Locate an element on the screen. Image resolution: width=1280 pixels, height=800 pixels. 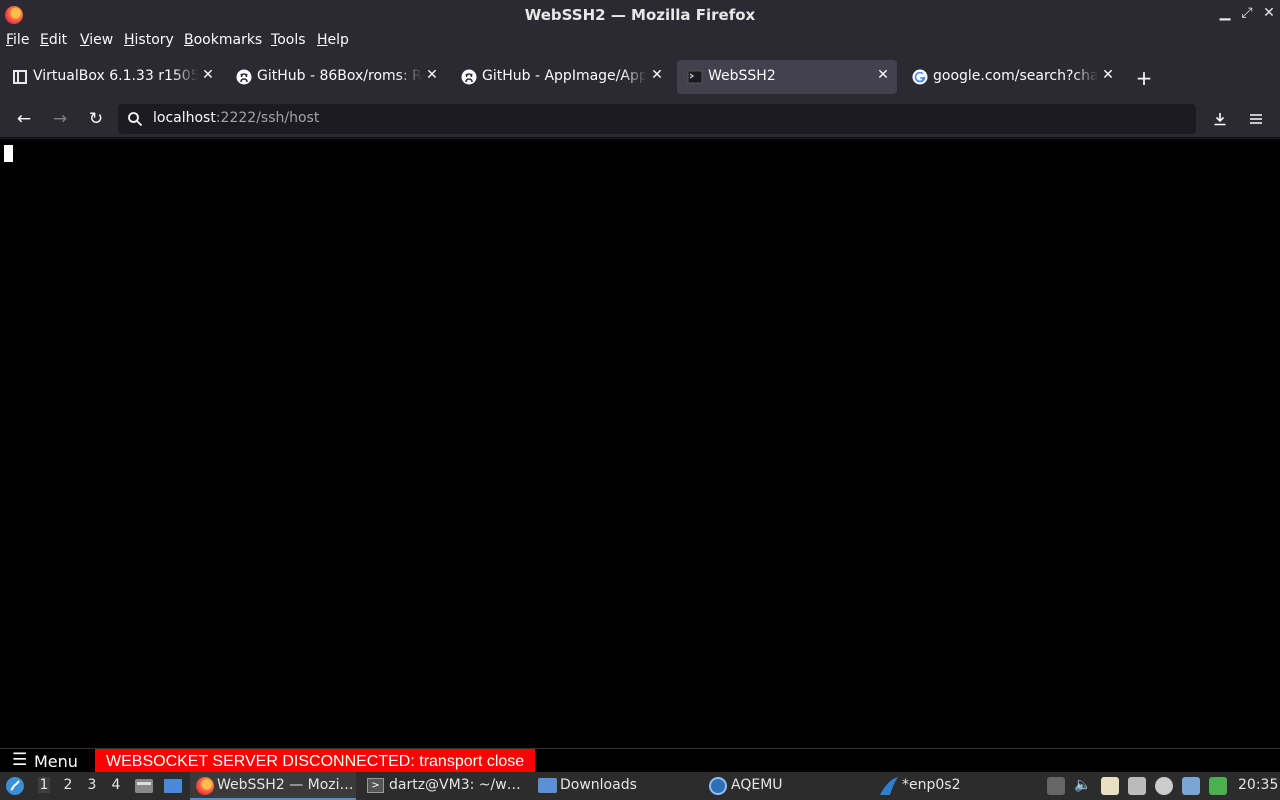
update-icon is located at coordinates (1164, 786).